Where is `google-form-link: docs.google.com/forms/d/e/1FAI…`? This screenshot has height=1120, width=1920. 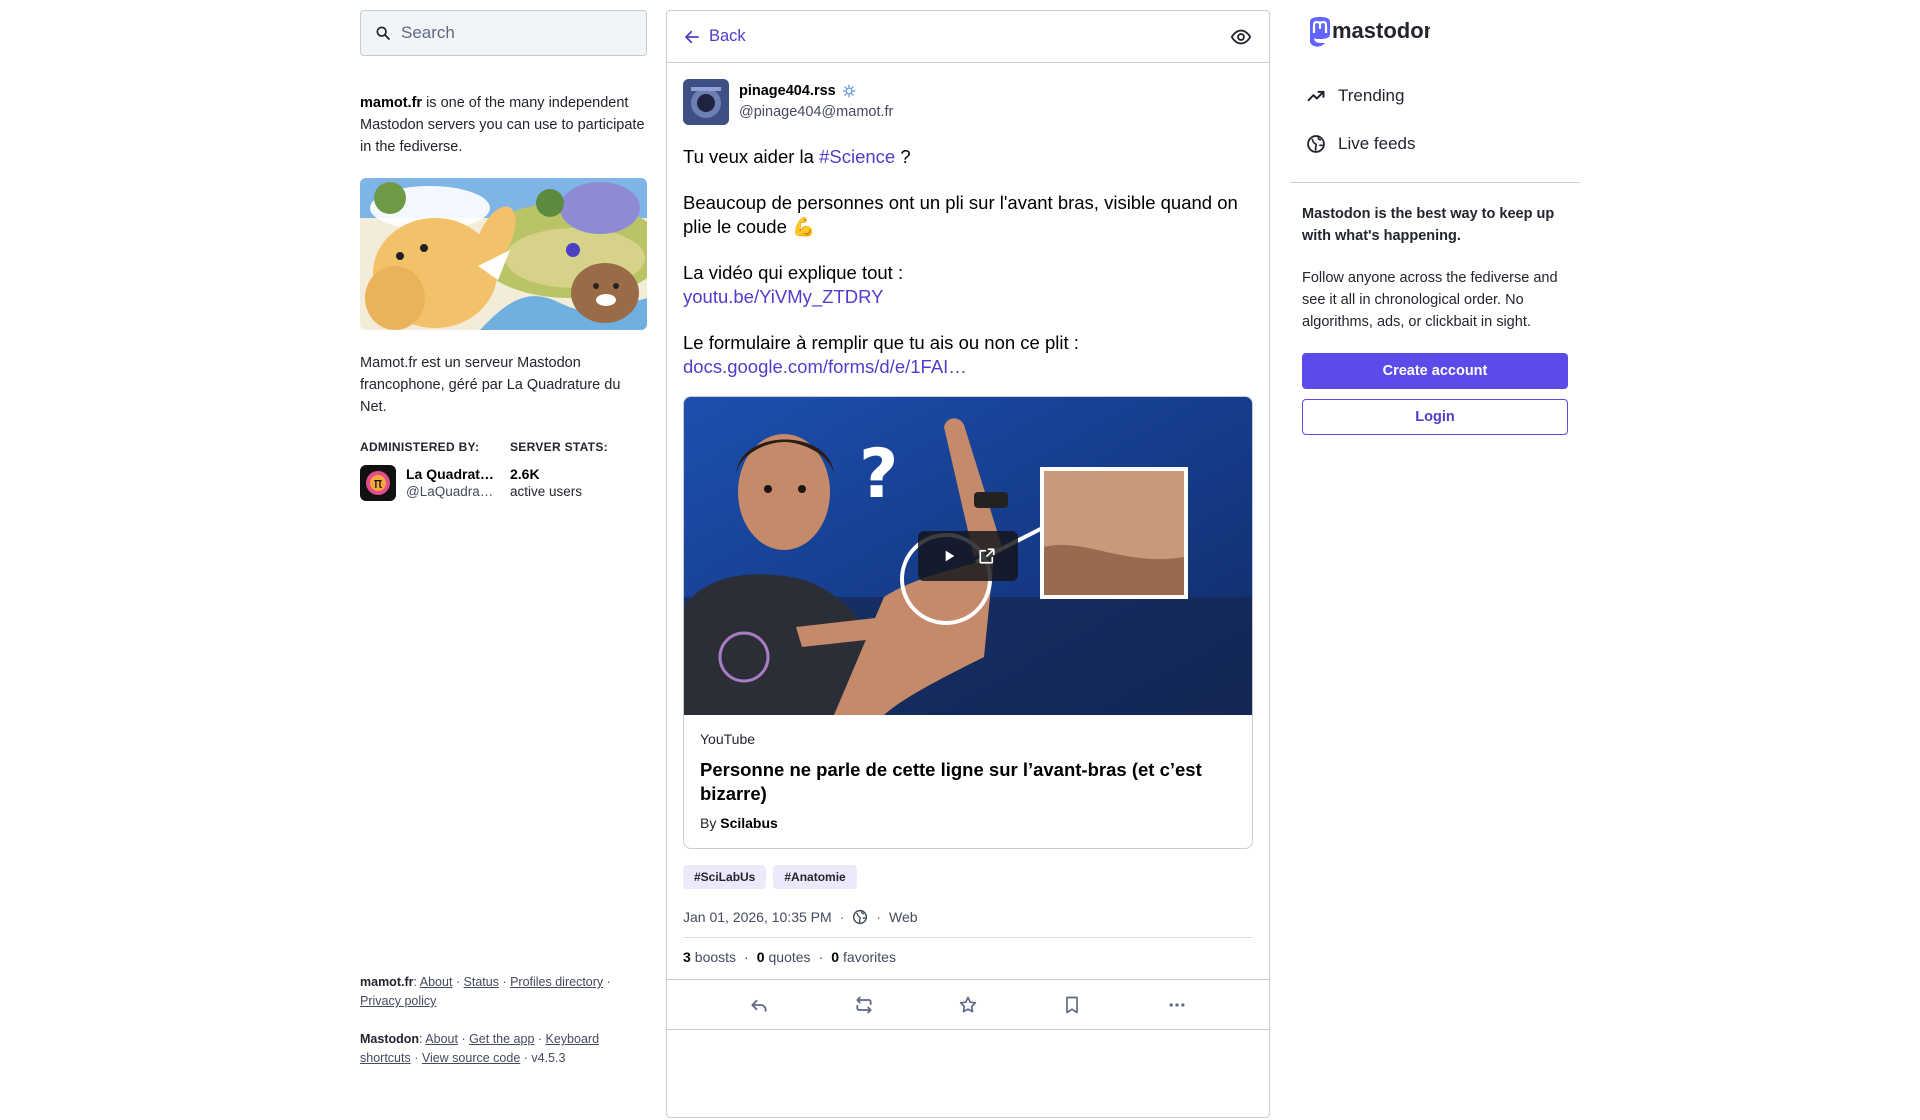 google-form-link: docs.google.com/forms/d/e/1FAI… is located at coordinates (825, 366).